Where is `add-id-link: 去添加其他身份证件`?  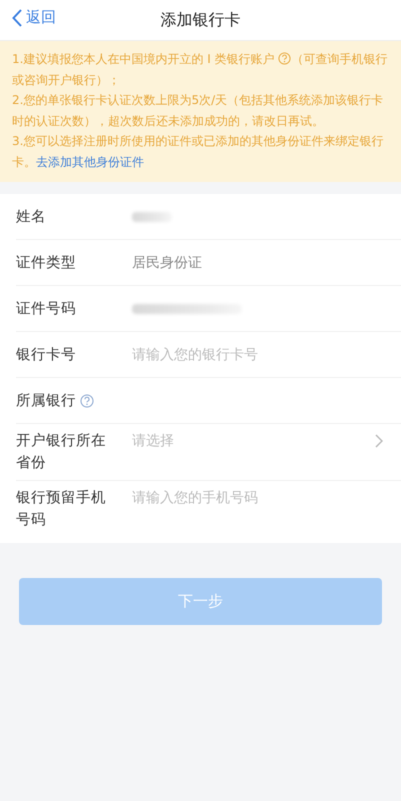
add-id-link: 去添加其他身份证件 is located at coordinates (90, 161).